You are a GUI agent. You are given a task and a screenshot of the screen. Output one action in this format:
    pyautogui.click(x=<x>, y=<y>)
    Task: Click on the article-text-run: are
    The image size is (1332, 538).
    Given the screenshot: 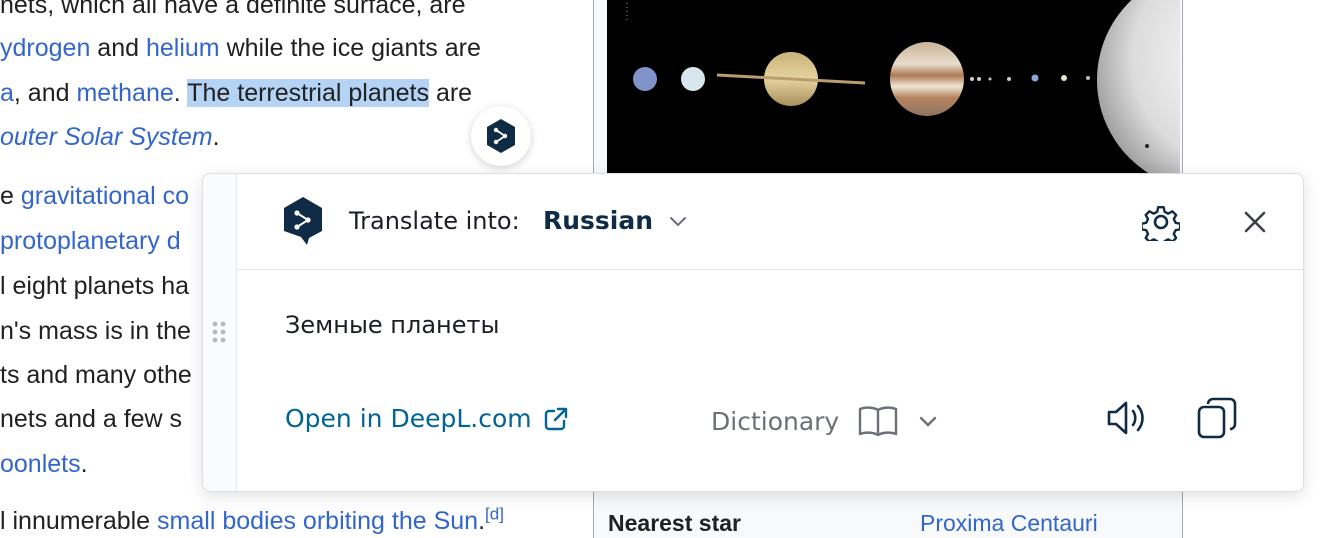 What is the action you would take?
    pyautogui.click(x=451, y=93)
    